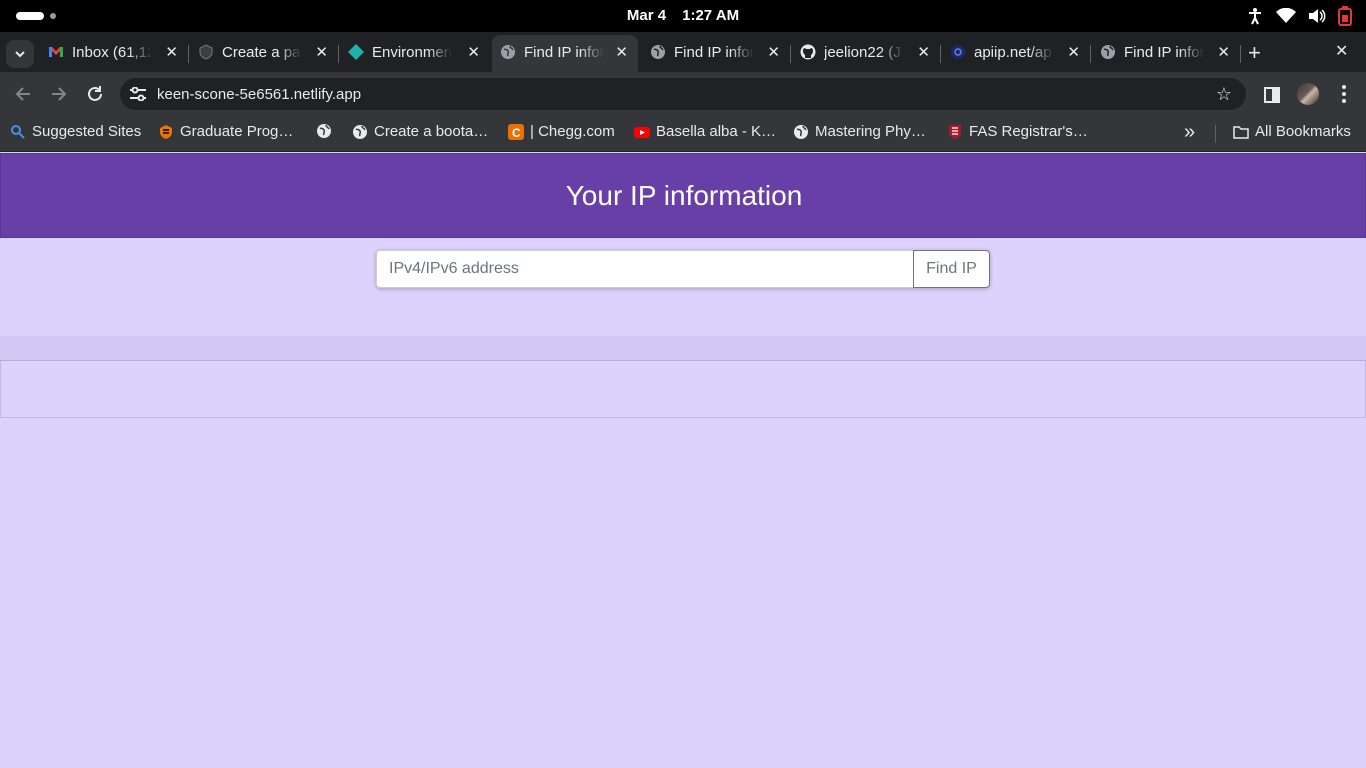 The height and width of the screenshot is (768, 1366). What do you see at coordinates (95, 94) in the screenshot?
I see `reload-icon` at bounding box center [95, 94].